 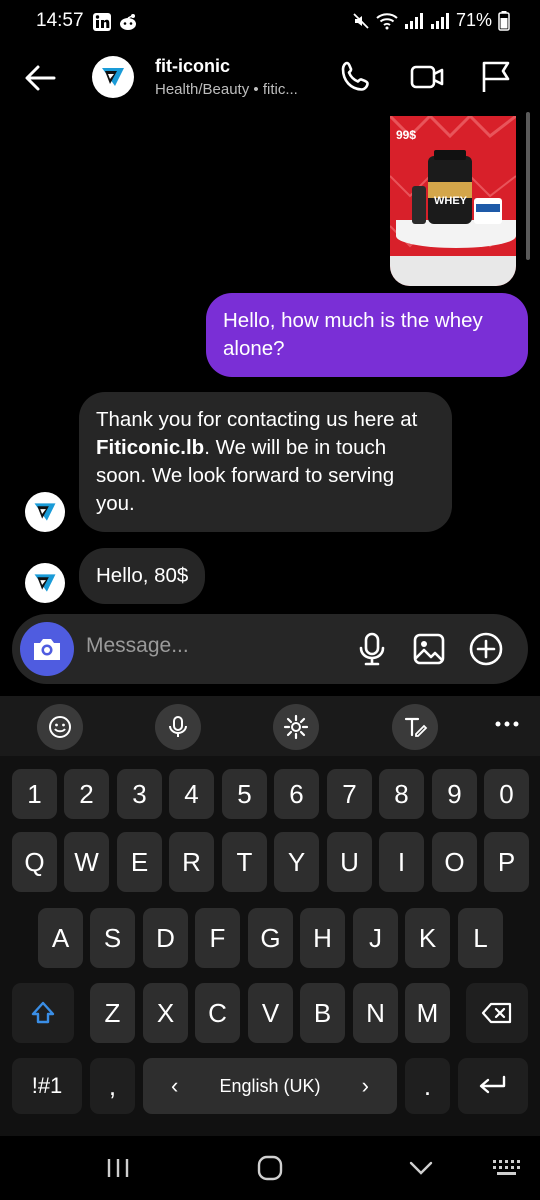 I want to click on space-label: English (UK), so click(x=270, y=1085).